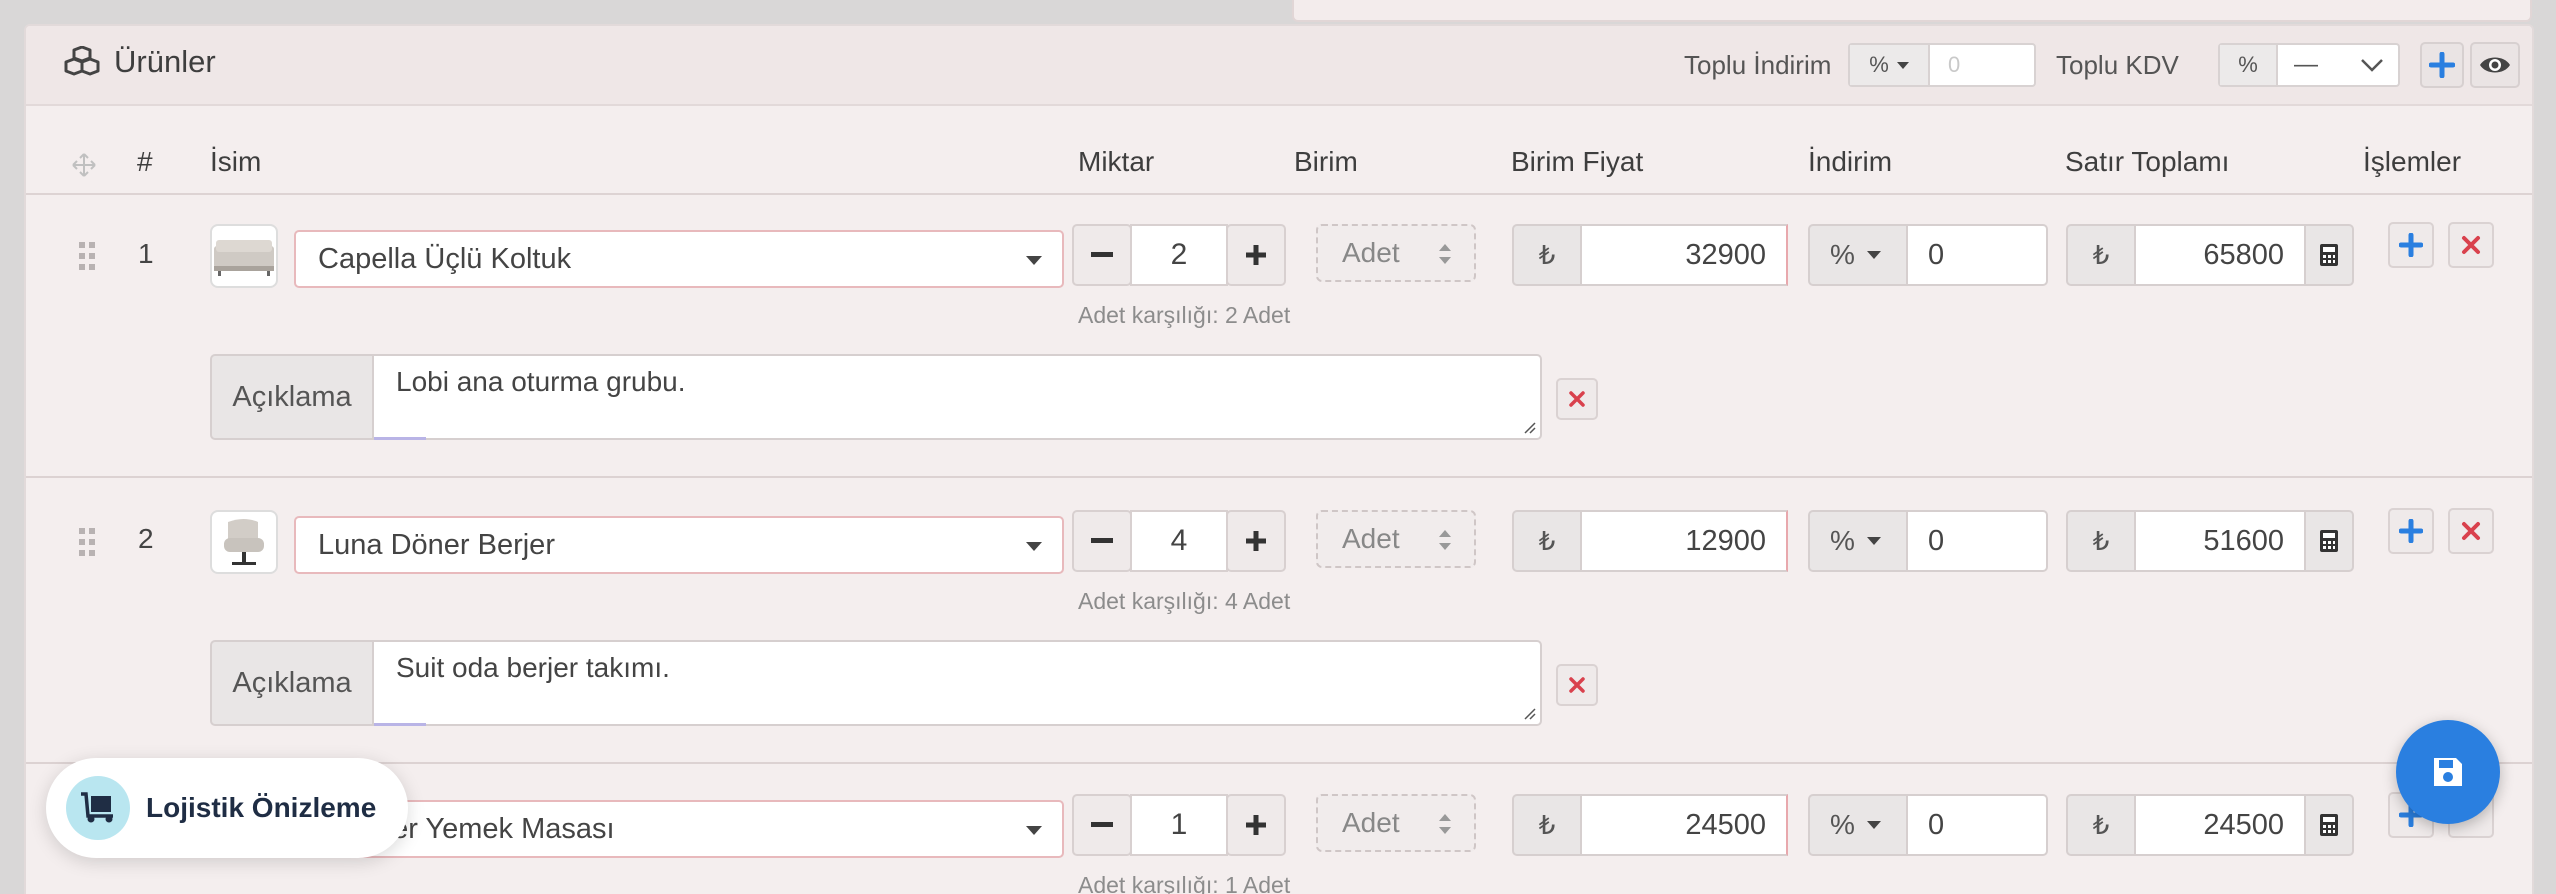 Image resolution: width=2556 pixels, height=894 pixels. I want to click on preview-toggle-button, so click(2495, 65).